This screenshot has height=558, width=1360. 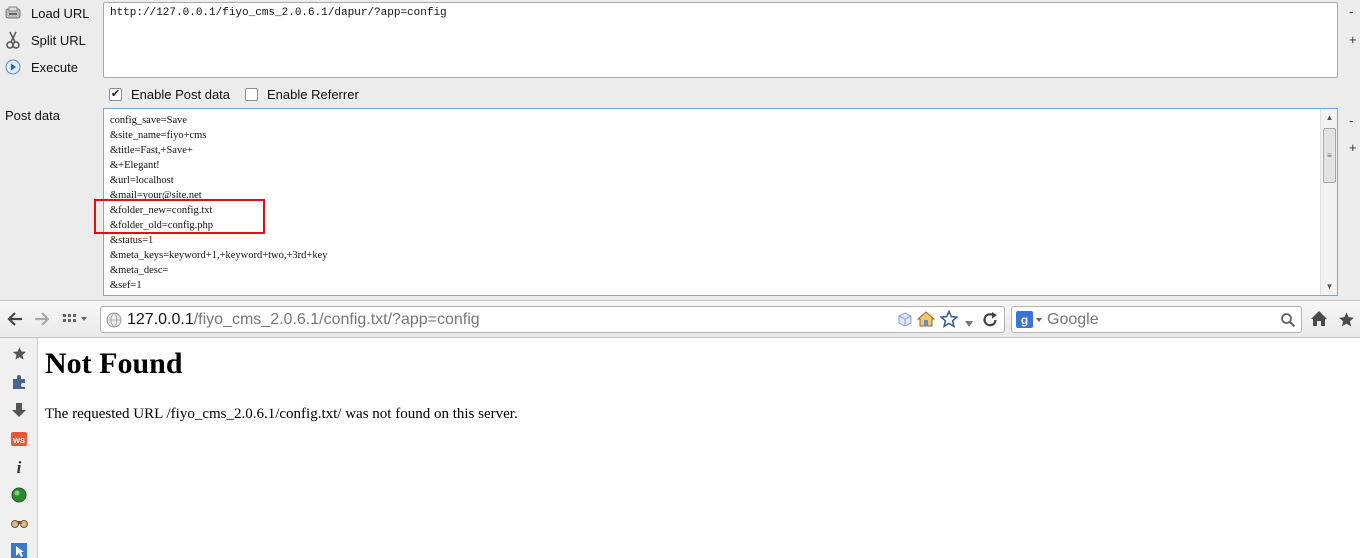 I want to click on post-line: &meta_desc=, so click(x=139, y=270).